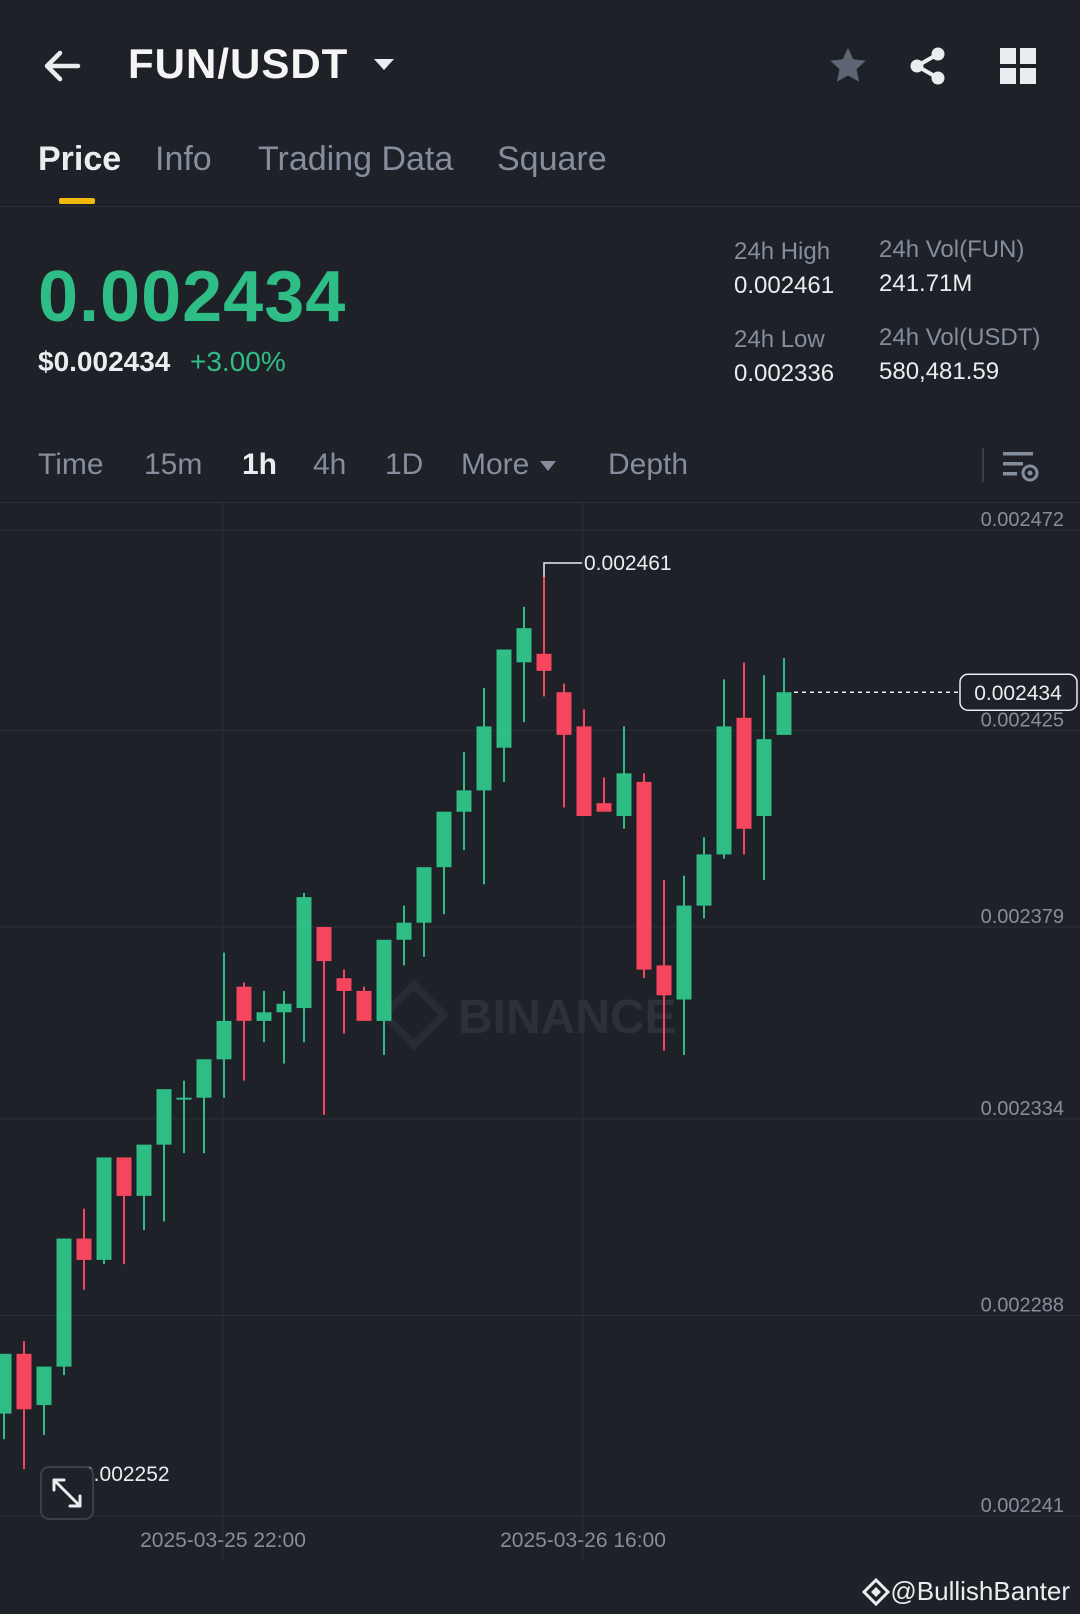  What do you see at coordinates (62, 66) in the screenshot?
I see `back-arrow-icon` at bounding box center [62, 66].